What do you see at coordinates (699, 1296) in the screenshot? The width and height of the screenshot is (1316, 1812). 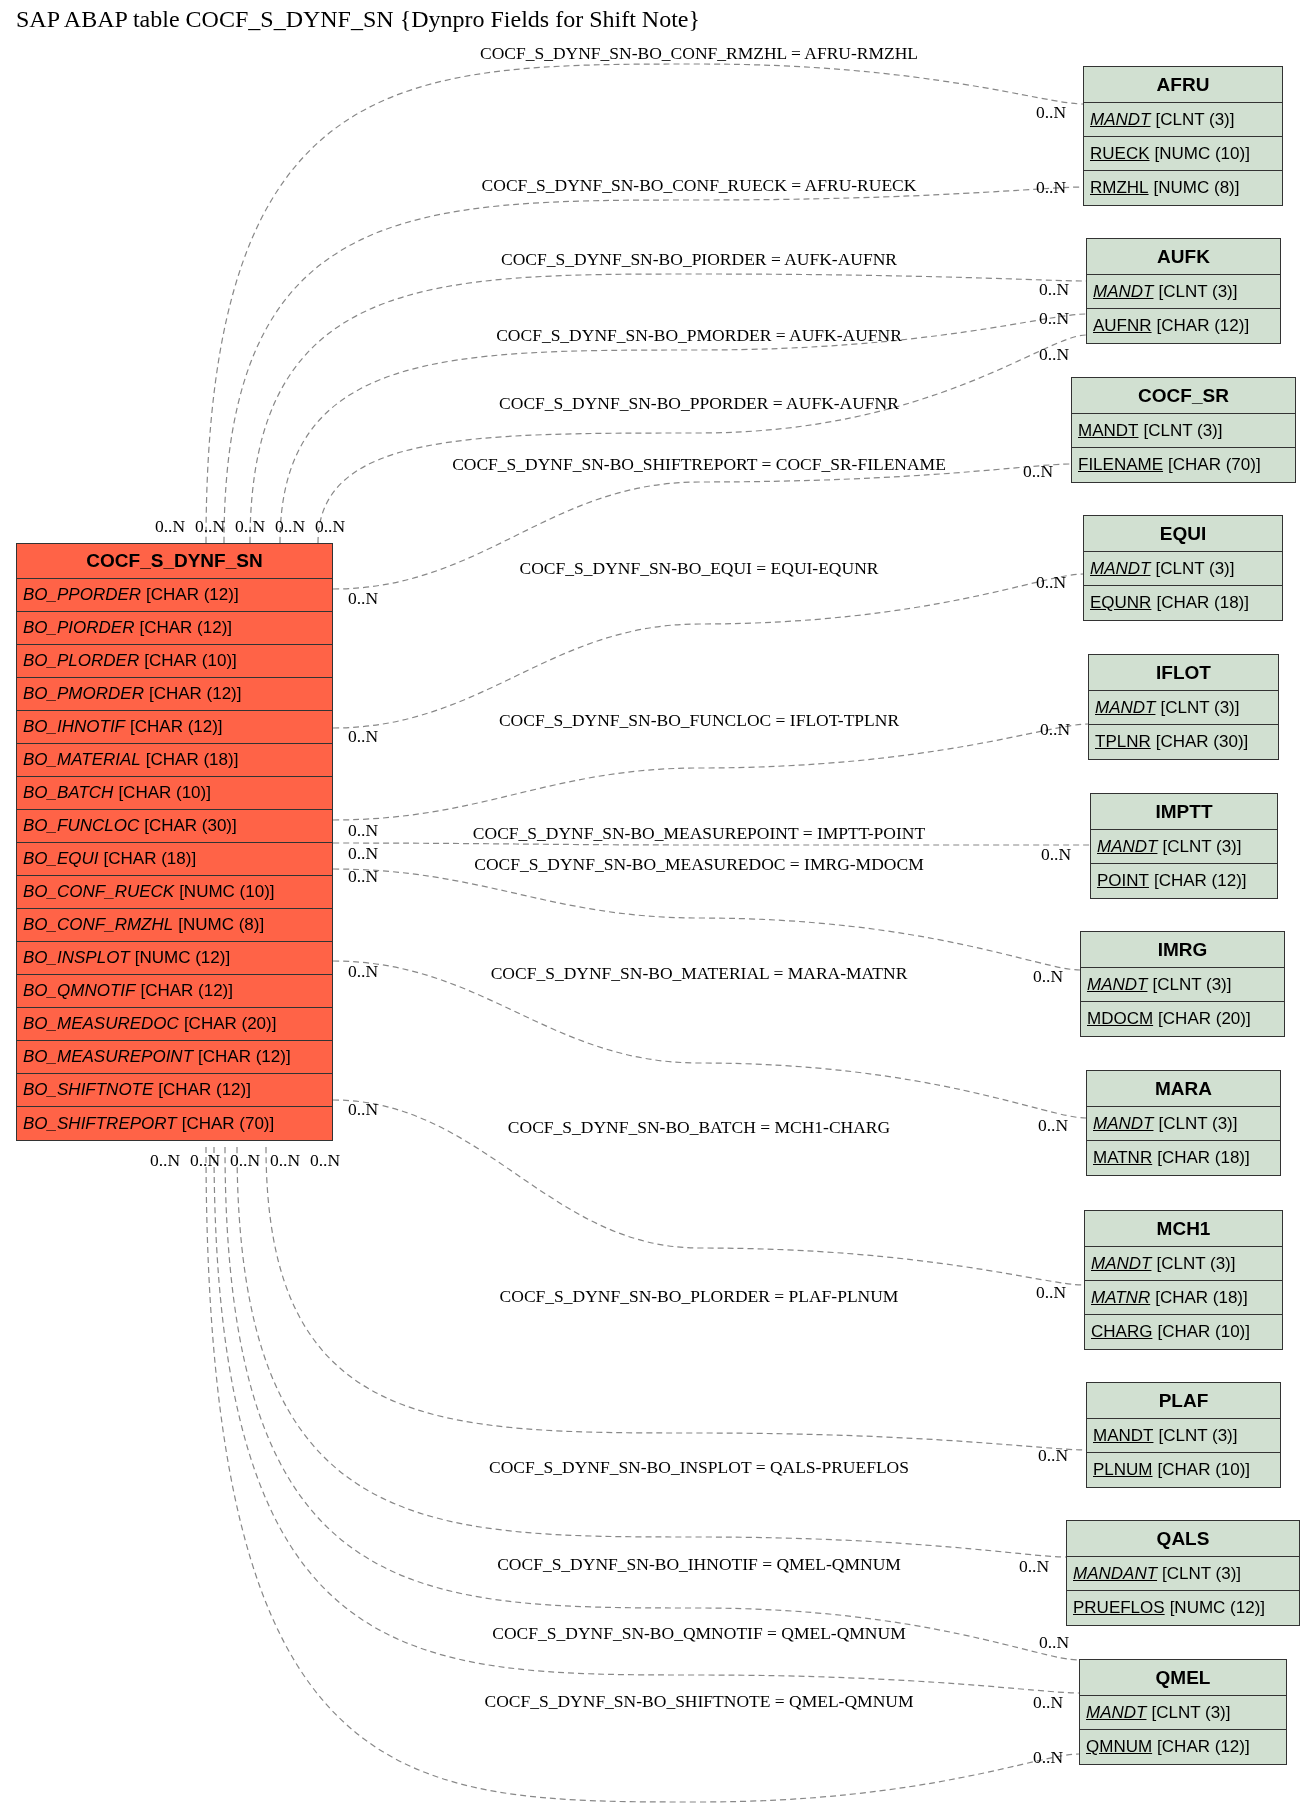 I see `relation-label: COCF_S_DYNF_SN-BO_PLORDER = PLAF-PLNUM` at bounding box center [699, 1296].